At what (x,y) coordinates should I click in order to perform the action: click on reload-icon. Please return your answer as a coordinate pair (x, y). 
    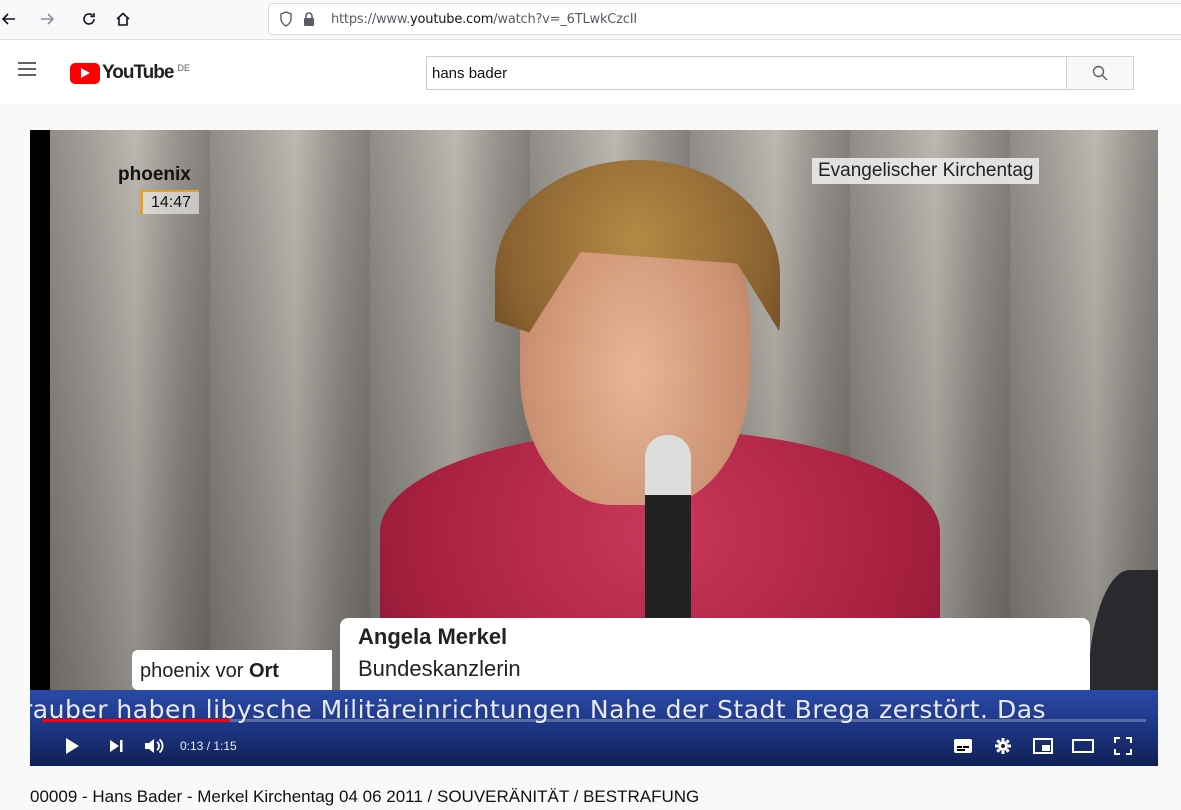
    Looking at the image, I should click on (89, 19).